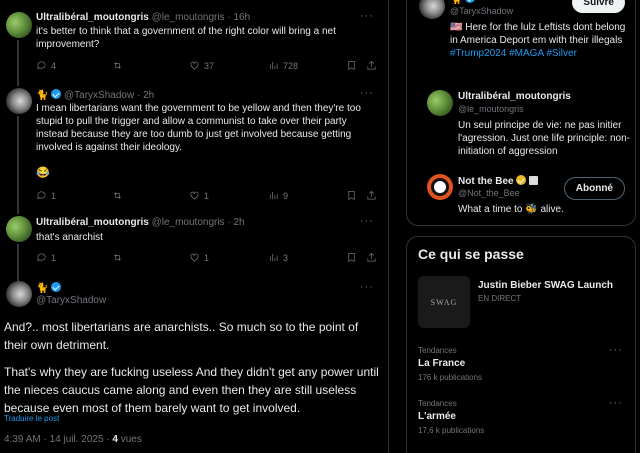 This screenshot has width=640, height=453. What do you see at coordinates (444, 302) in the screenshot?
I see `live-event-thumbnail: SWAG` at bounding box center [444, 302].